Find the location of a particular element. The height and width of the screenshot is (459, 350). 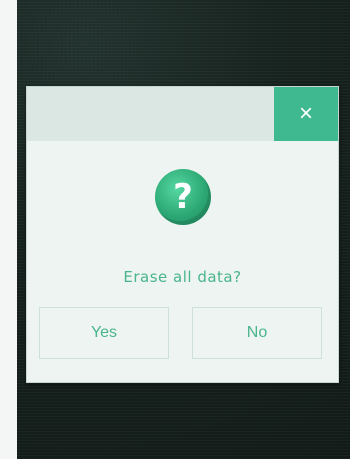

no-button-label: No is located at coordinates (257, 332).